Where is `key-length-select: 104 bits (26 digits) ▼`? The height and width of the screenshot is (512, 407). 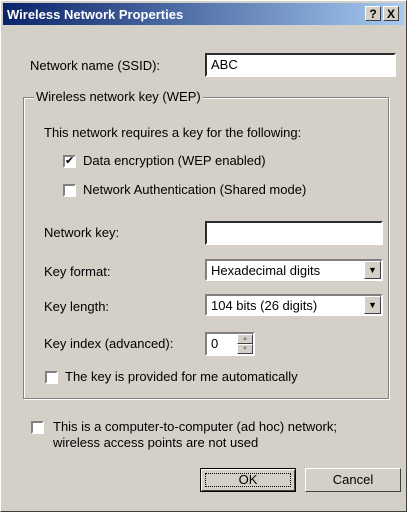 key-length-select: 104 bits (26 digits) ▼ is located at coordinates (294, 305).